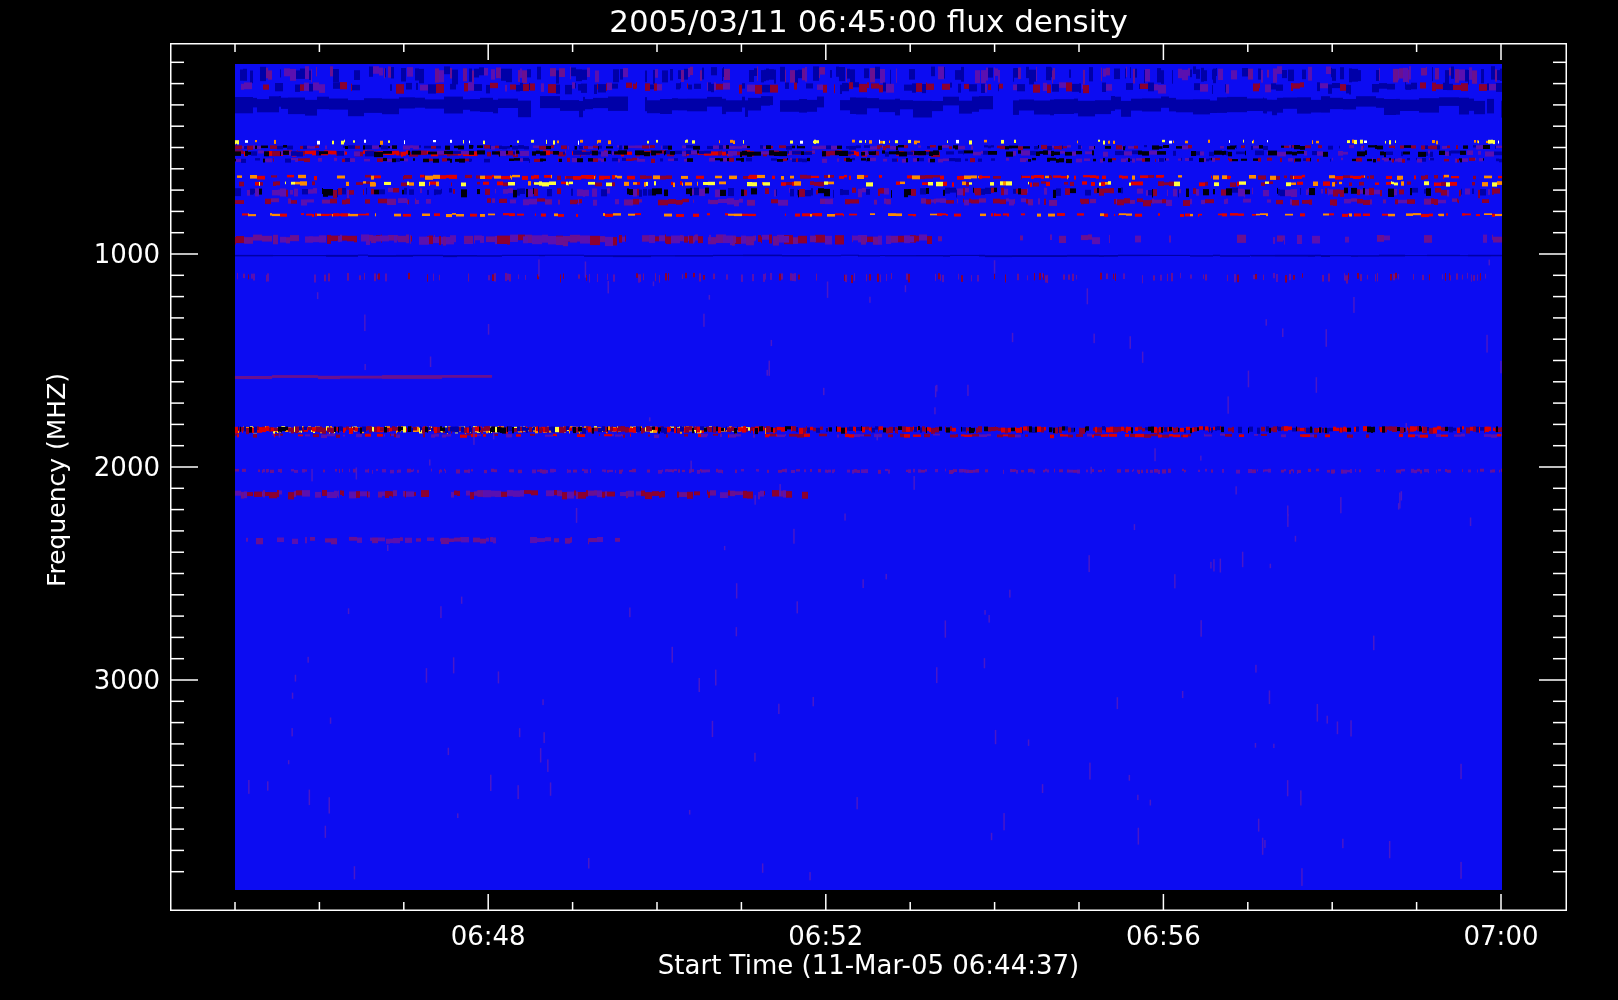 This screenshot has width=1618, height=1000. What do you see at coordinates (868, 965) in the screenshot?
I see `x-axis-label: Start Time (11-Mar-05 06:44:37)` at bounding box center [868, 965].